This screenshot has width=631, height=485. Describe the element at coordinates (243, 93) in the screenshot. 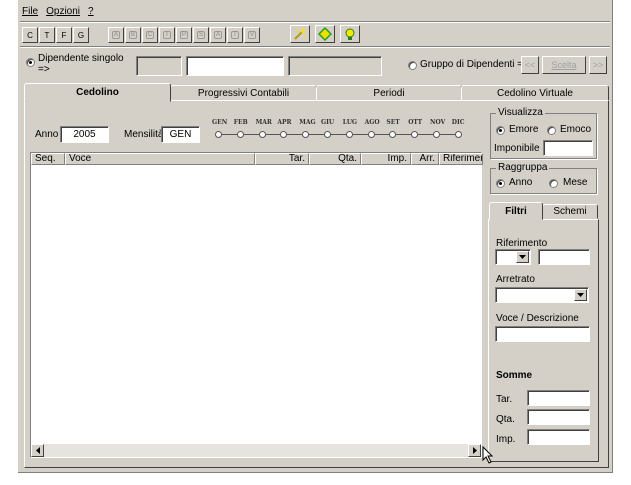

I see `tab-progressivi-contabili: Progressivi Contabili` at that location.